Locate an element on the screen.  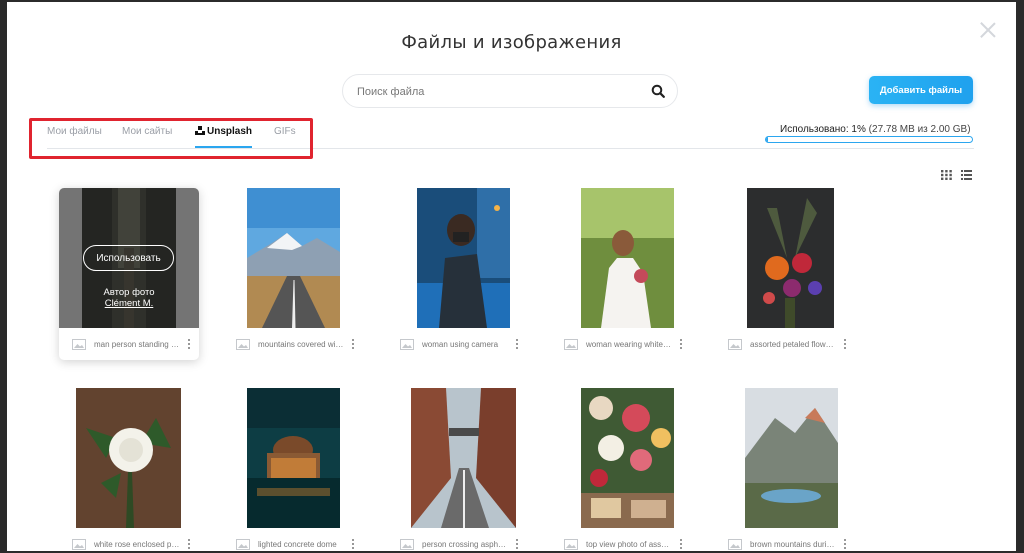
card-caption-row: woman wearing white dress is located at coordinates (621, 344).